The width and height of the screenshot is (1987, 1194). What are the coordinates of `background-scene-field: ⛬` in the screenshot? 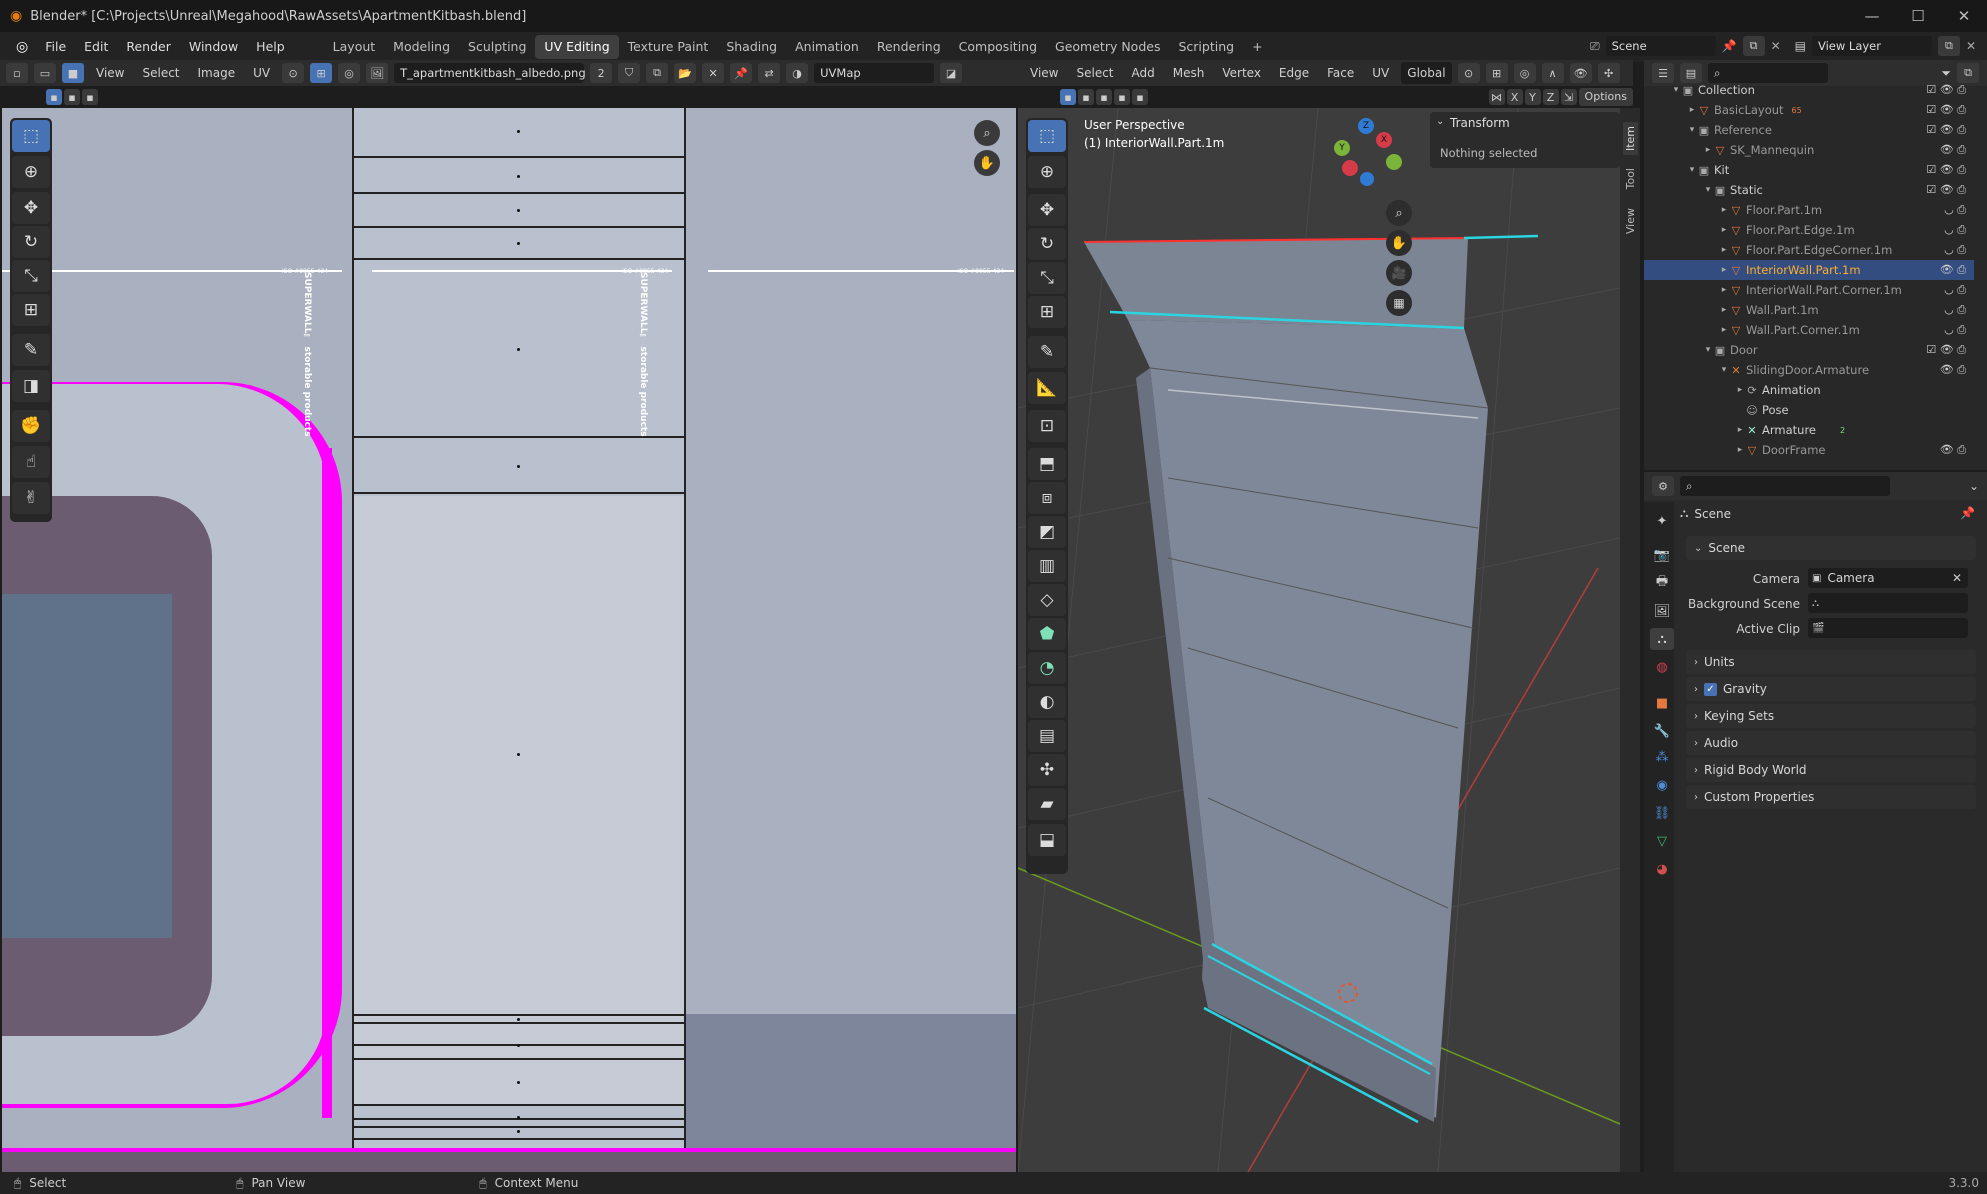 It's located at (1888, 603).